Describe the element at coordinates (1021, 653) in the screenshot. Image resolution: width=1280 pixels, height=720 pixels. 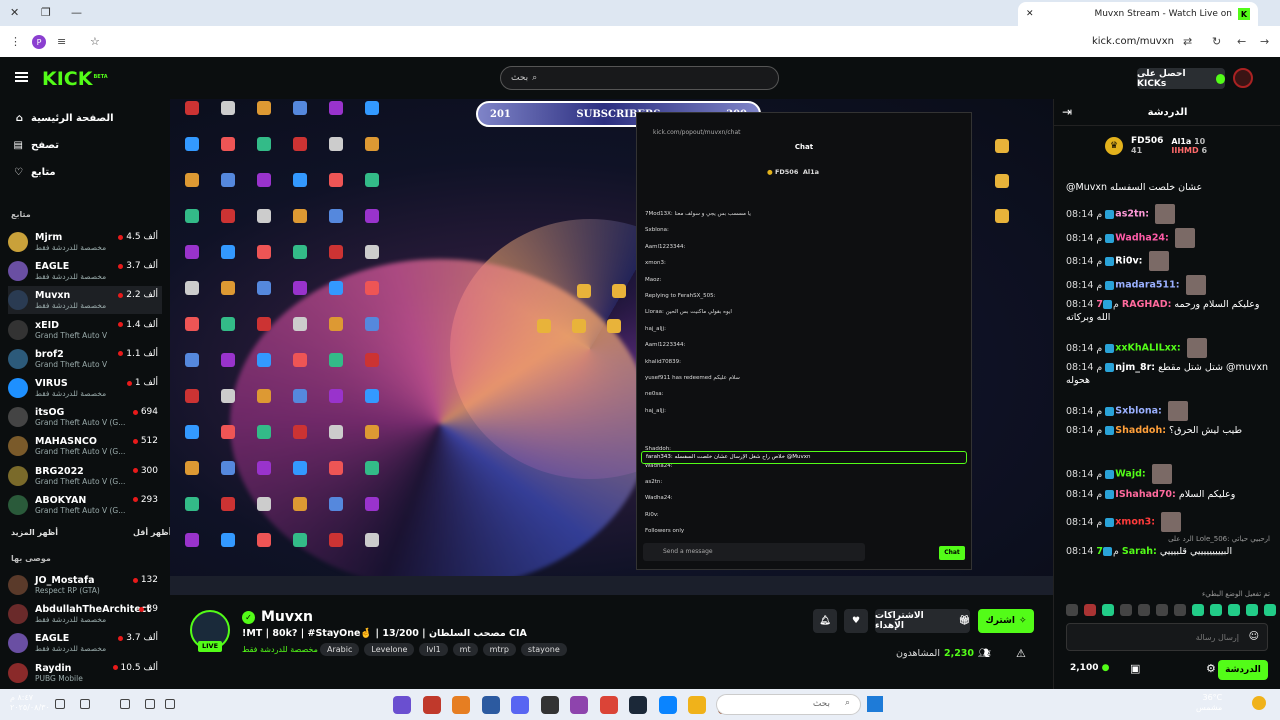
I see `report-warning-icon: ⚠` at that location.